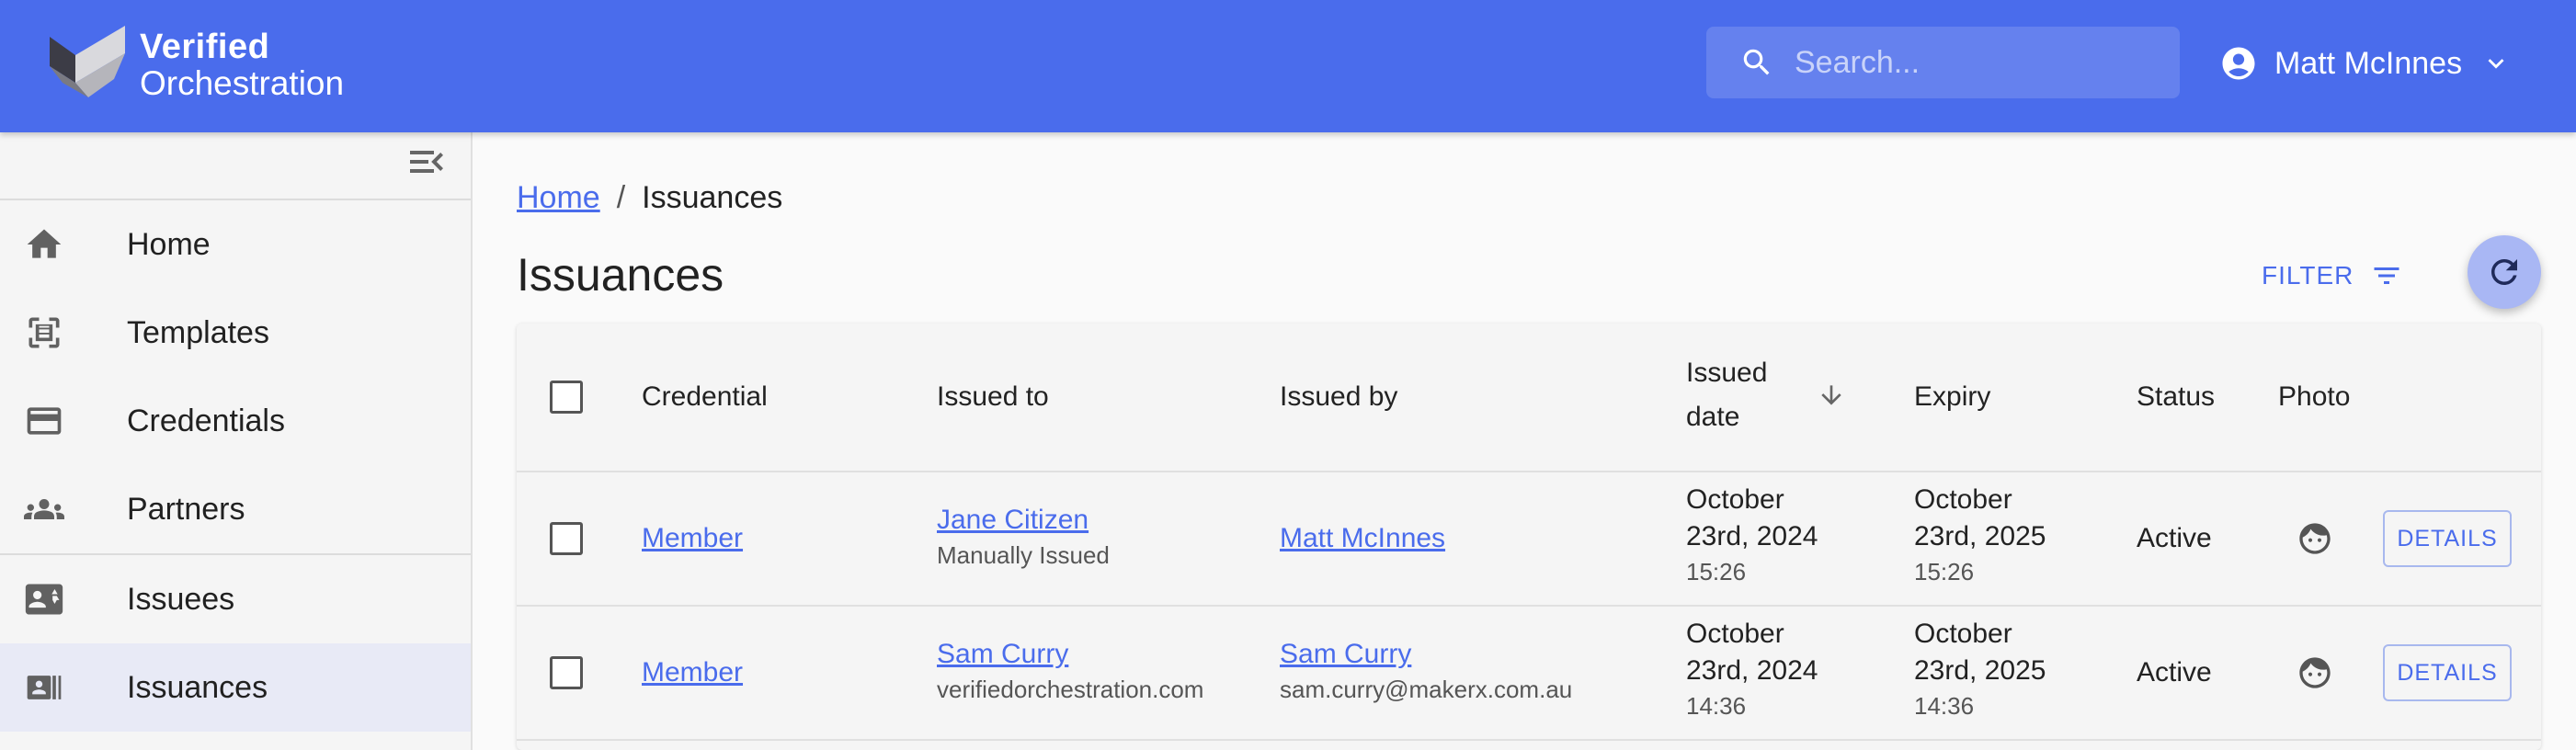 The width and height of the screenshot is (2576, 750). What do you see at coordinates (181, 599) in the screenshot?
I see `sidebar-item-label: Issuees` at bounding box center [181, 599].